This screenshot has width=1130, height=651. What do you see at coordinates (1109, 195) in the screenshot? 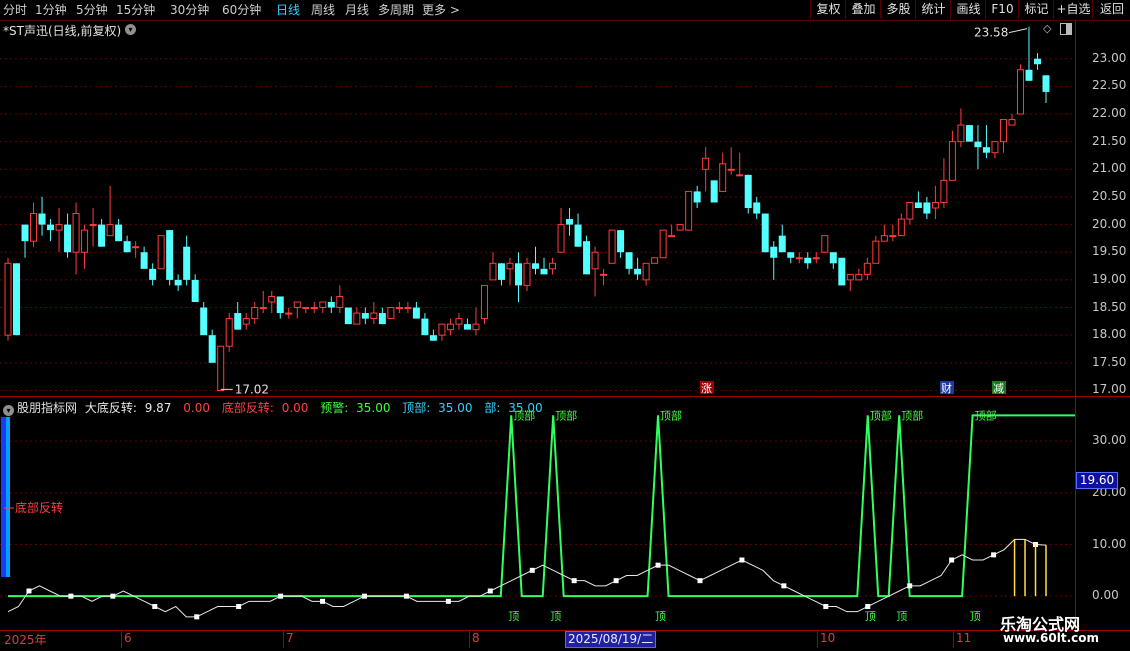
I see `price-tick-label: 20.50` at bounding box center [1109, 195].